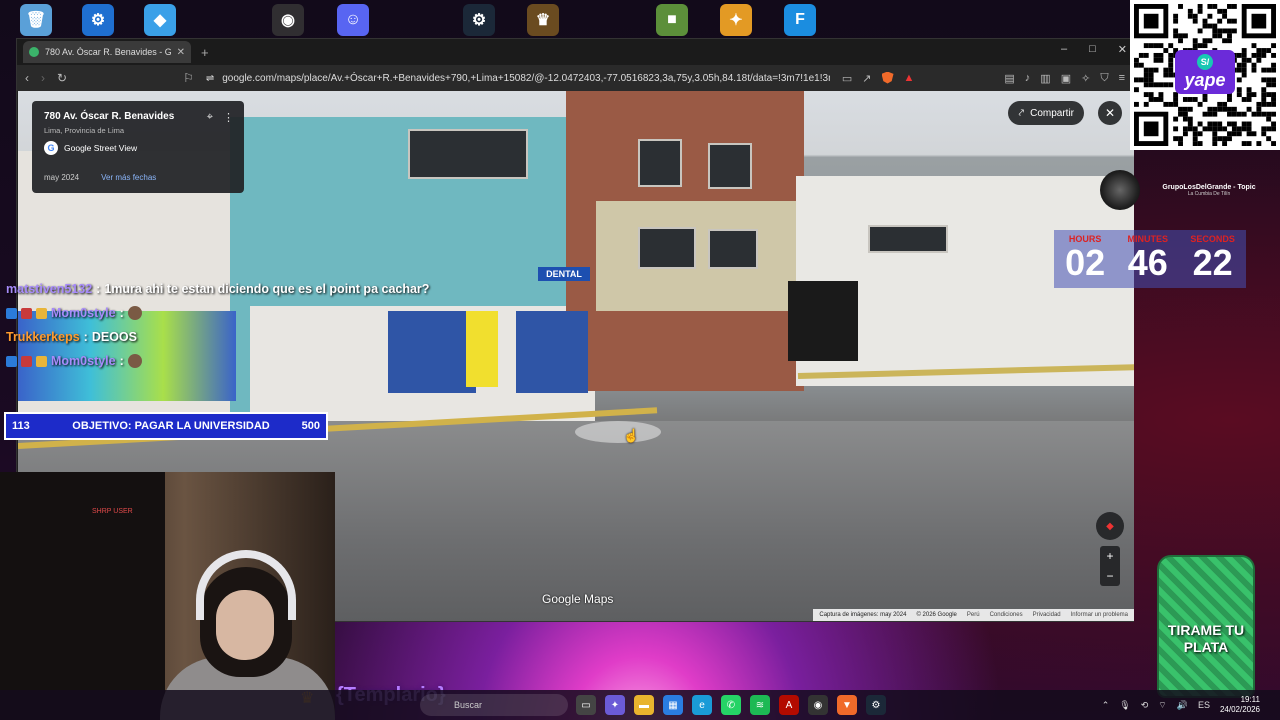  Describe the element at coordinates (615, 705) in the screenshot. I see `copilot-icon: ✦` at that location.